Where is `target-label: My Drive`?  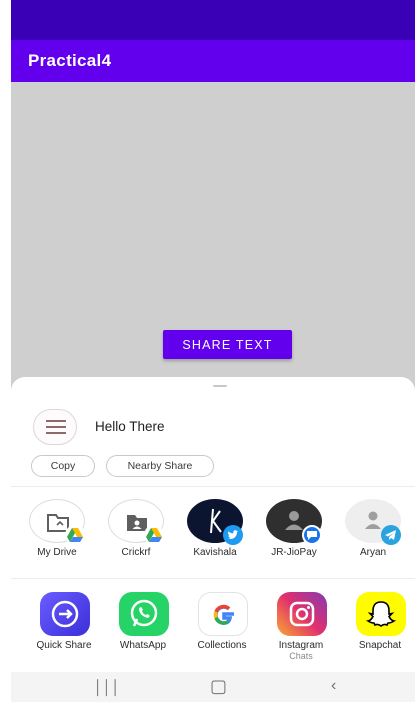 target-label: My Drive is located at coordinates (57, 552).